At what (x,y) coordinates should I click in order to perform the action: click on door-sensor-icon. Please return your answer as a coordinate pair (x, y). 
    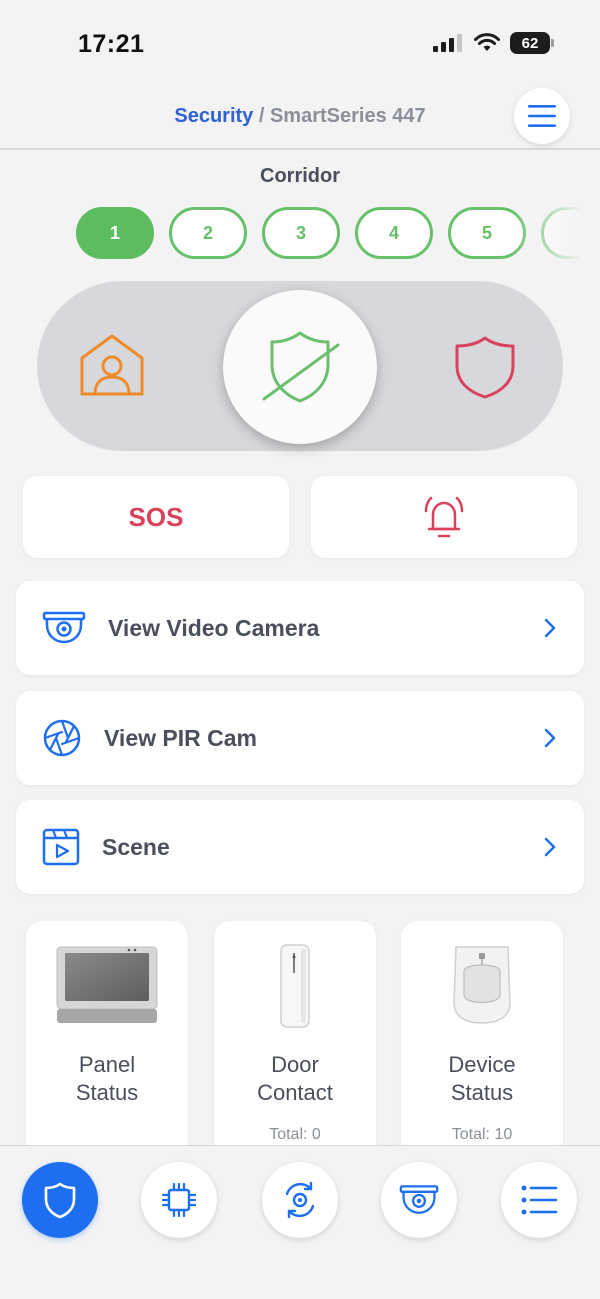
    Looking at the image, I should click on (295, 986).